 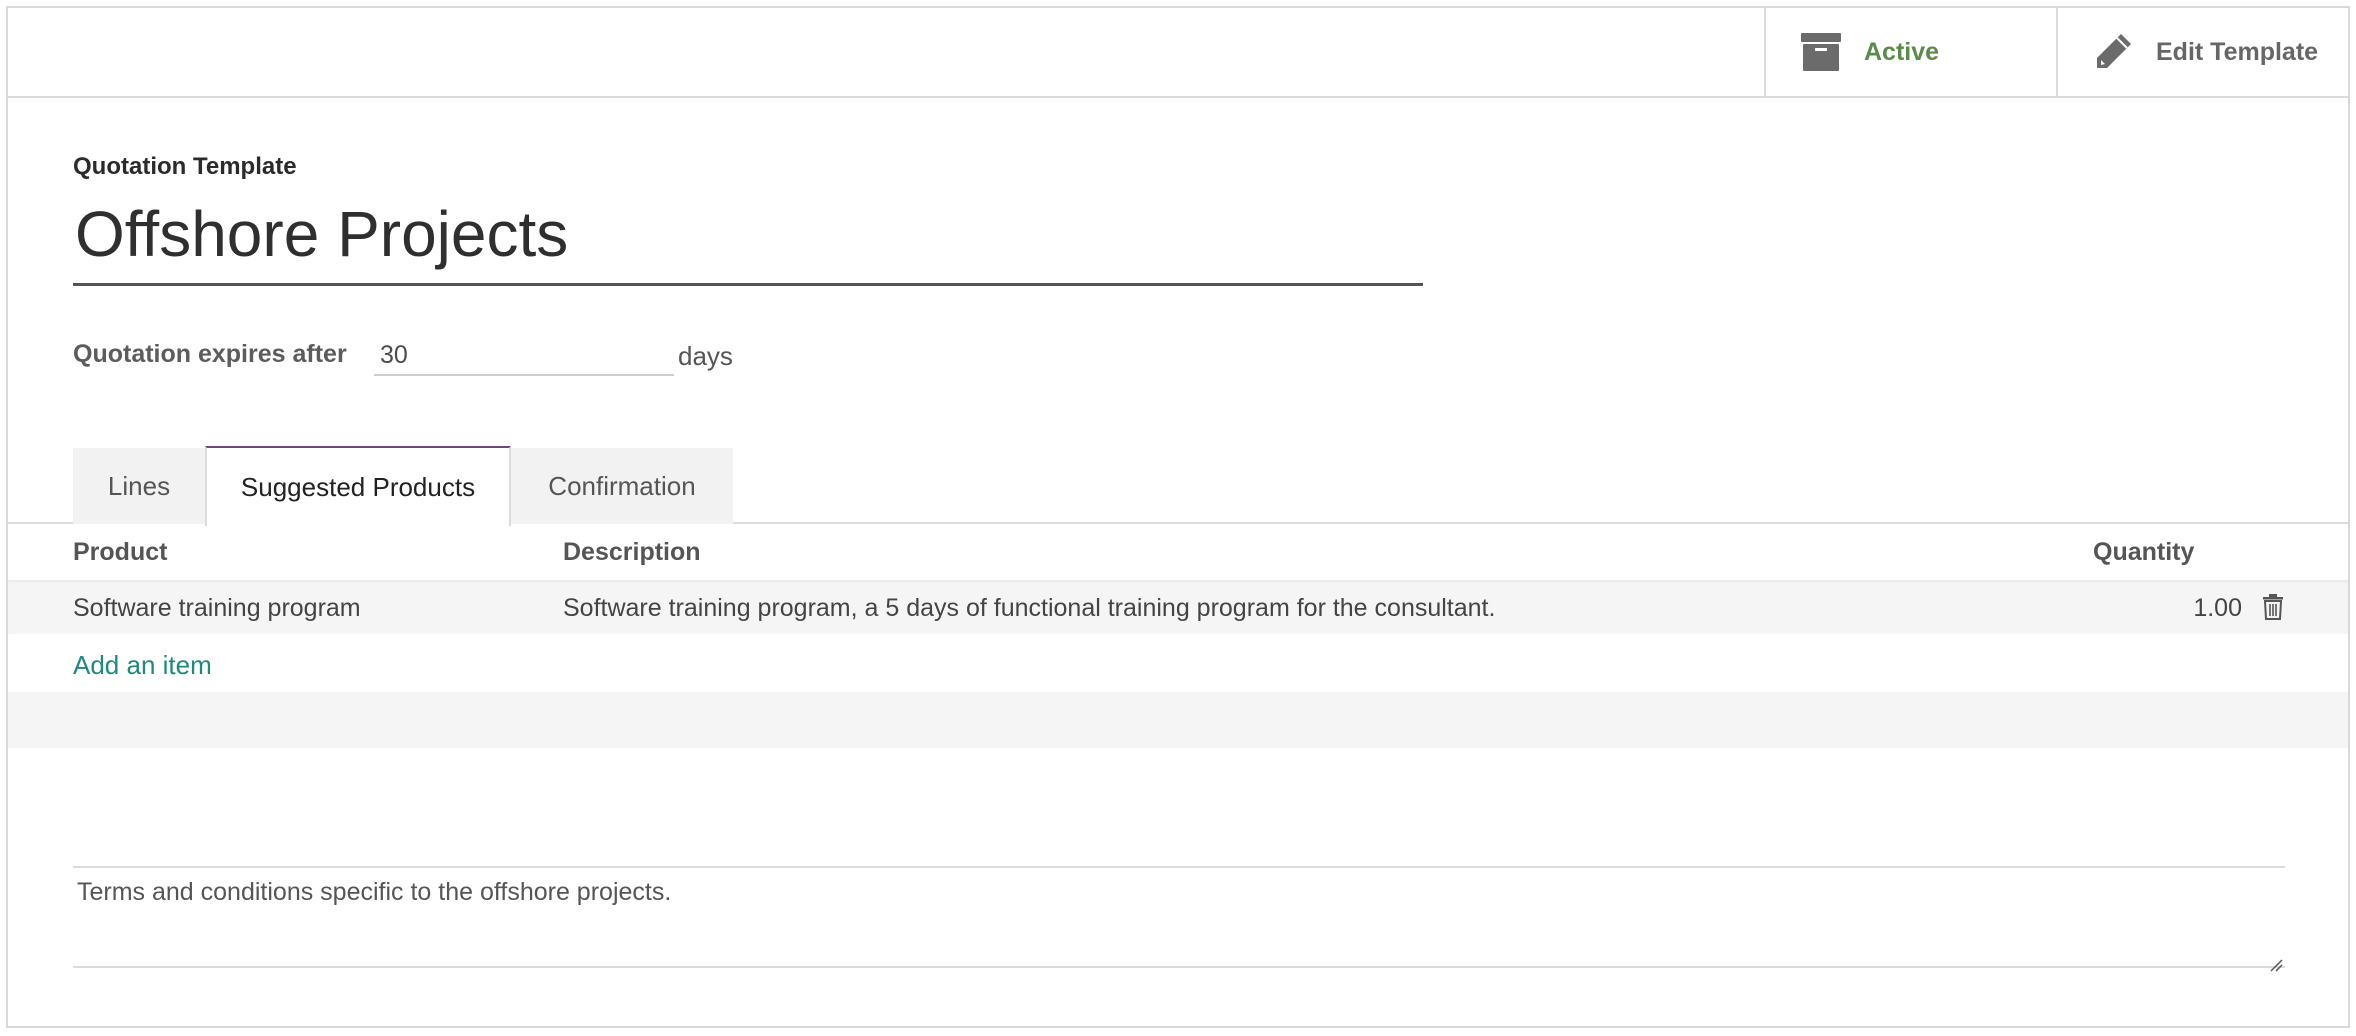 What do you see at coordinates (139, 486) in the screenshot?
I see `tab-lines: Lines` at bounding box center [139, 486].